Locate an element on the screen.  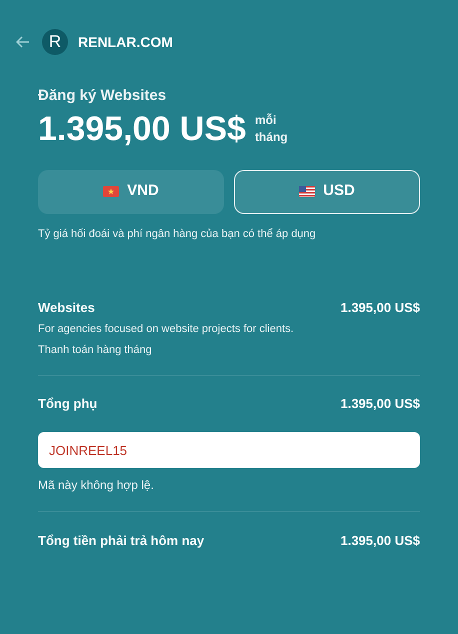
back-arrow-icon is located at coordinates (23, 42).